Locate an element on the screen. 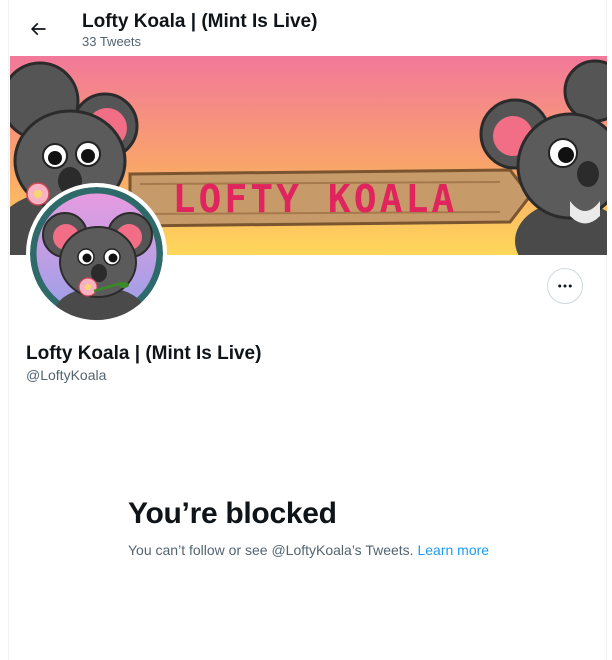 The image size is (612, 660). header-title: Lofty Koala | (Mint Is Live) is located at coordinates (200, 21).